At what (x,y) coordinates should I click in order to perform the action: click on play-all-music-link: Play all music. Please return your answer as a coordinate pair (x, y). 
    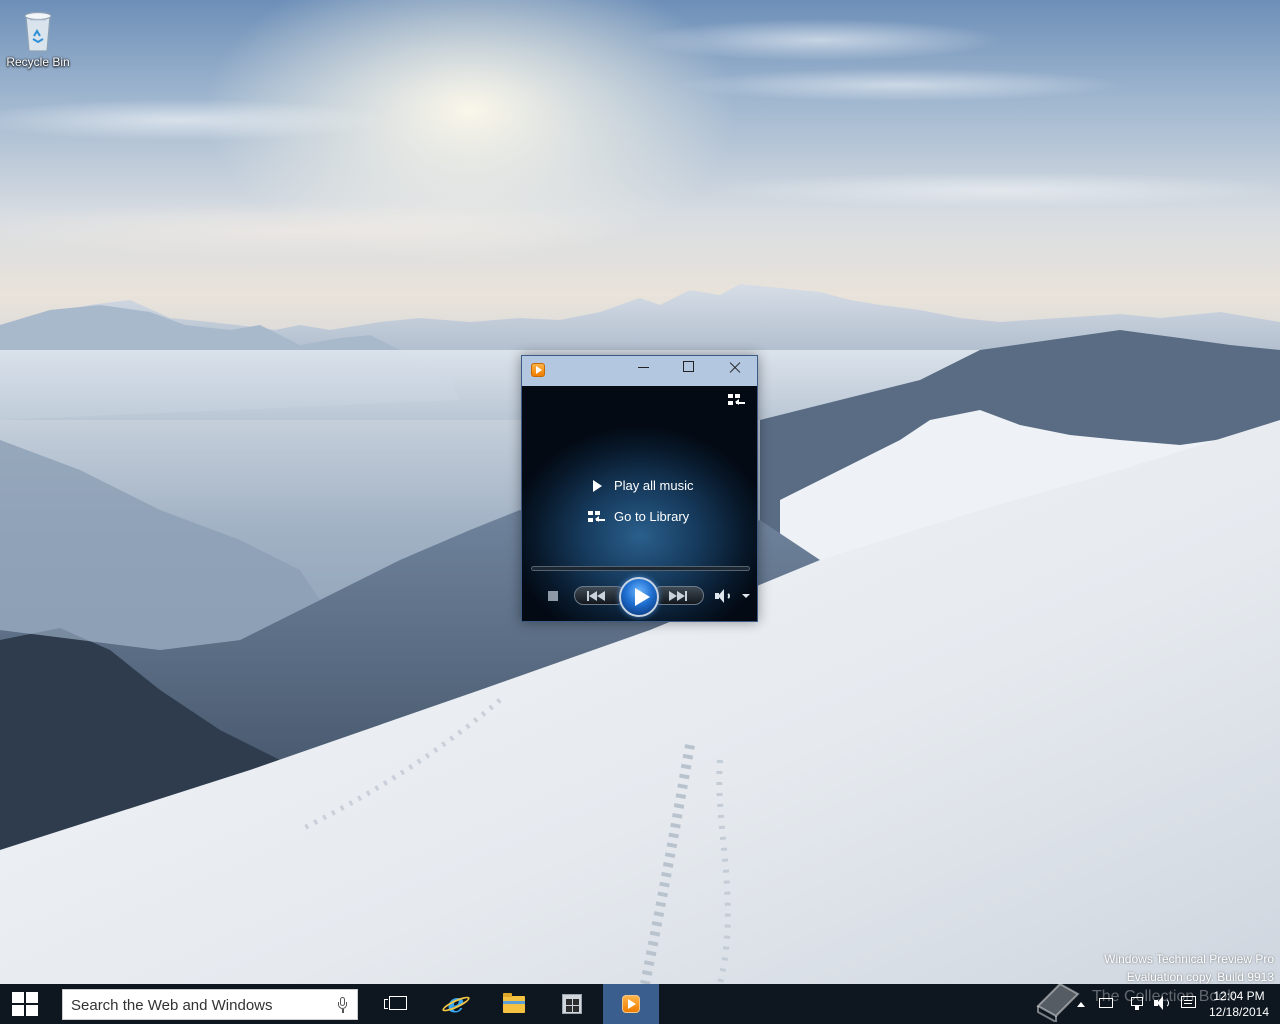
    Looking at the image, I should click on (640, 486).